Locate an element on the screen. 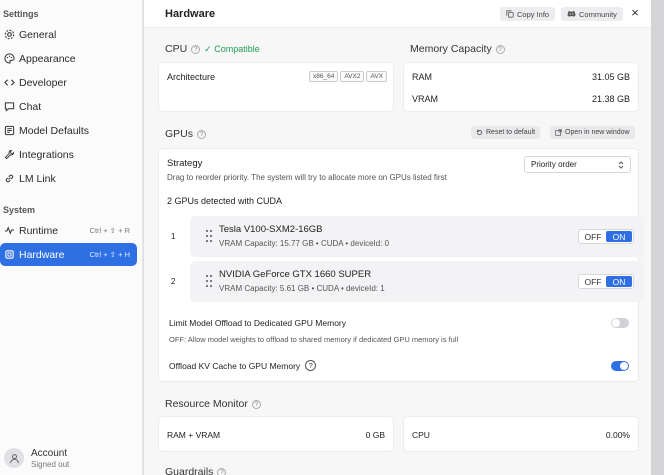 This screenshot has height=475, width=664. instruction-set-chips: x86_64 AVX2 AVX is located at coordinates (347, 76).